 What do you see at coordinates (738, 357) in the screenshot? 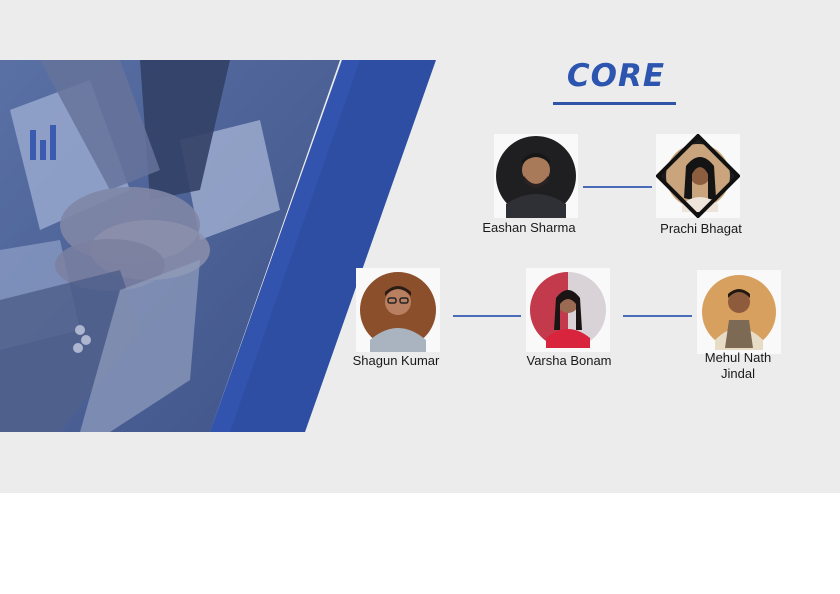
I see `member-name-line: Mehul Nath` at bounding box center [738, 357].